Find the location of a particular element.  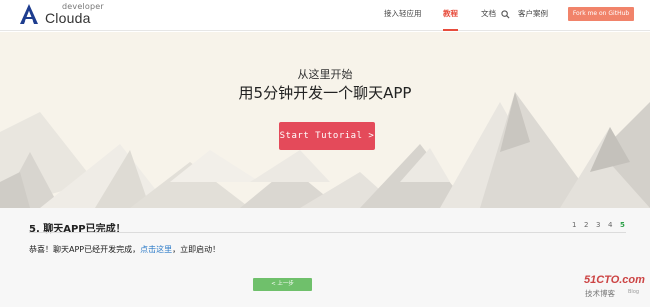

search-icon is located at coordinates (505, 14).